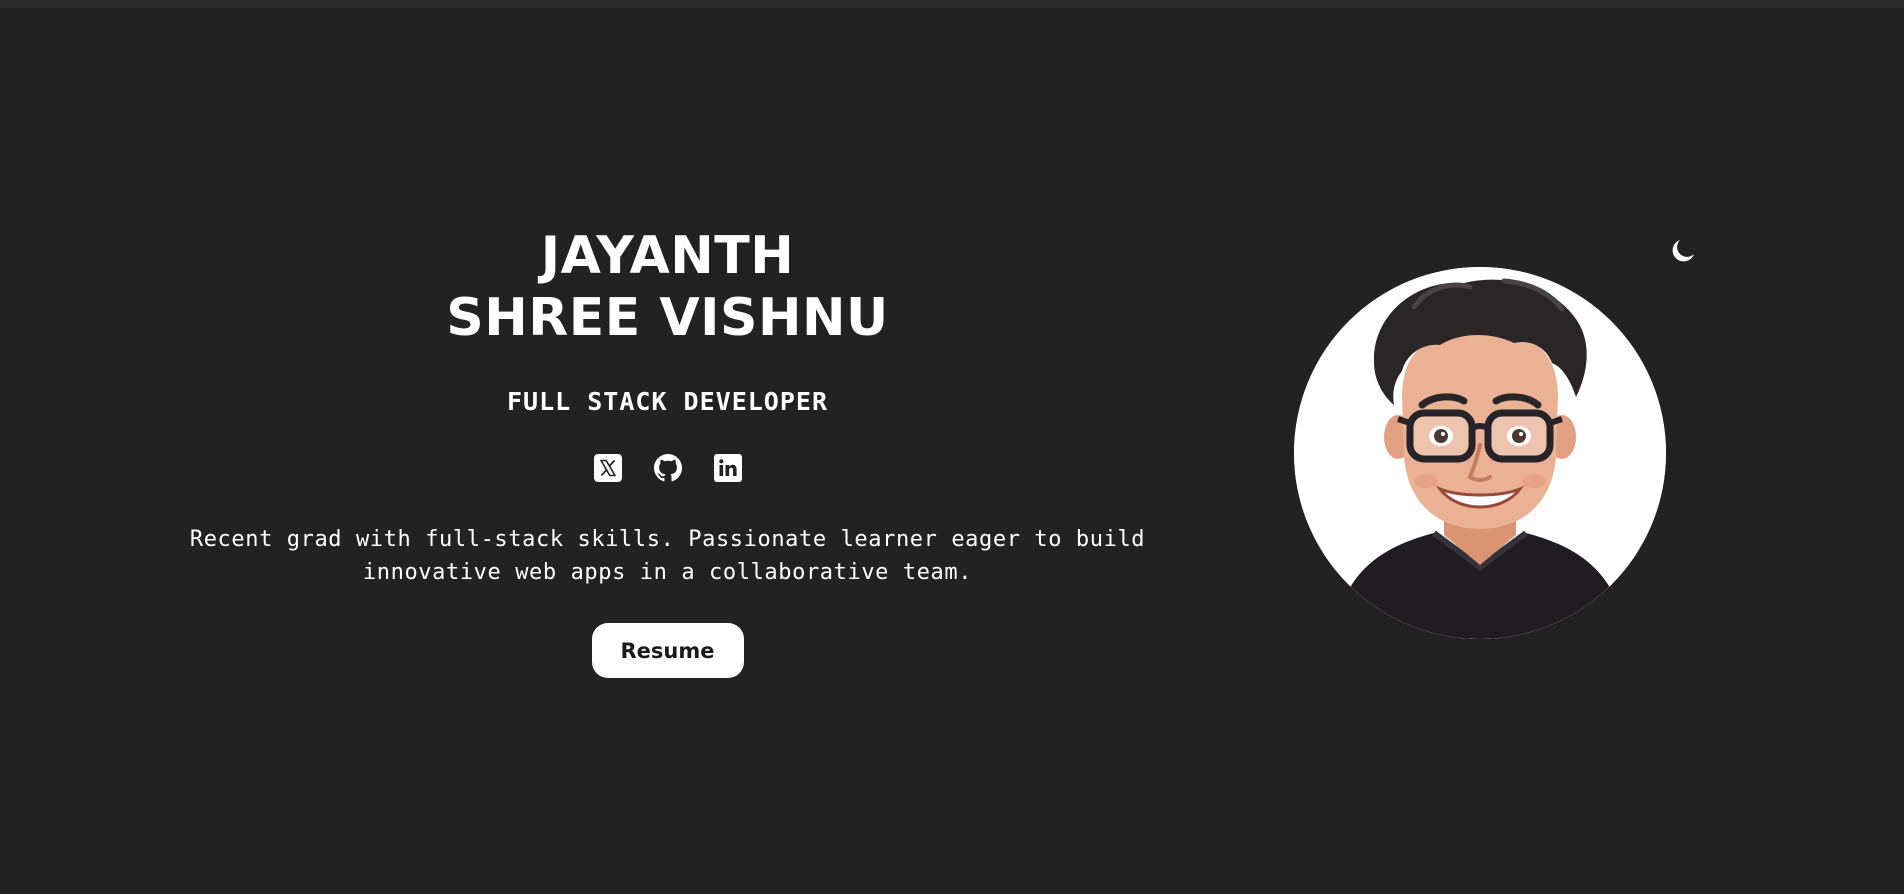 Image resolution: width=1904 pixels, height=894 pixels. I want to click on social-links, so click(667, 468).